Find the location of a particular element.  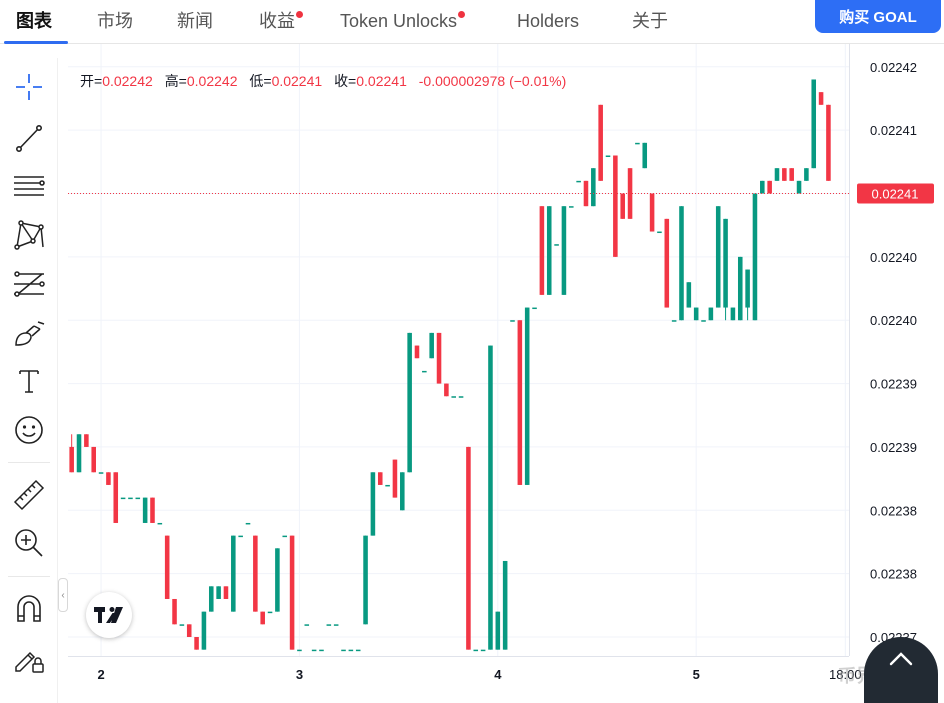

active-tab-indicator is located at coordinates (36, 42).